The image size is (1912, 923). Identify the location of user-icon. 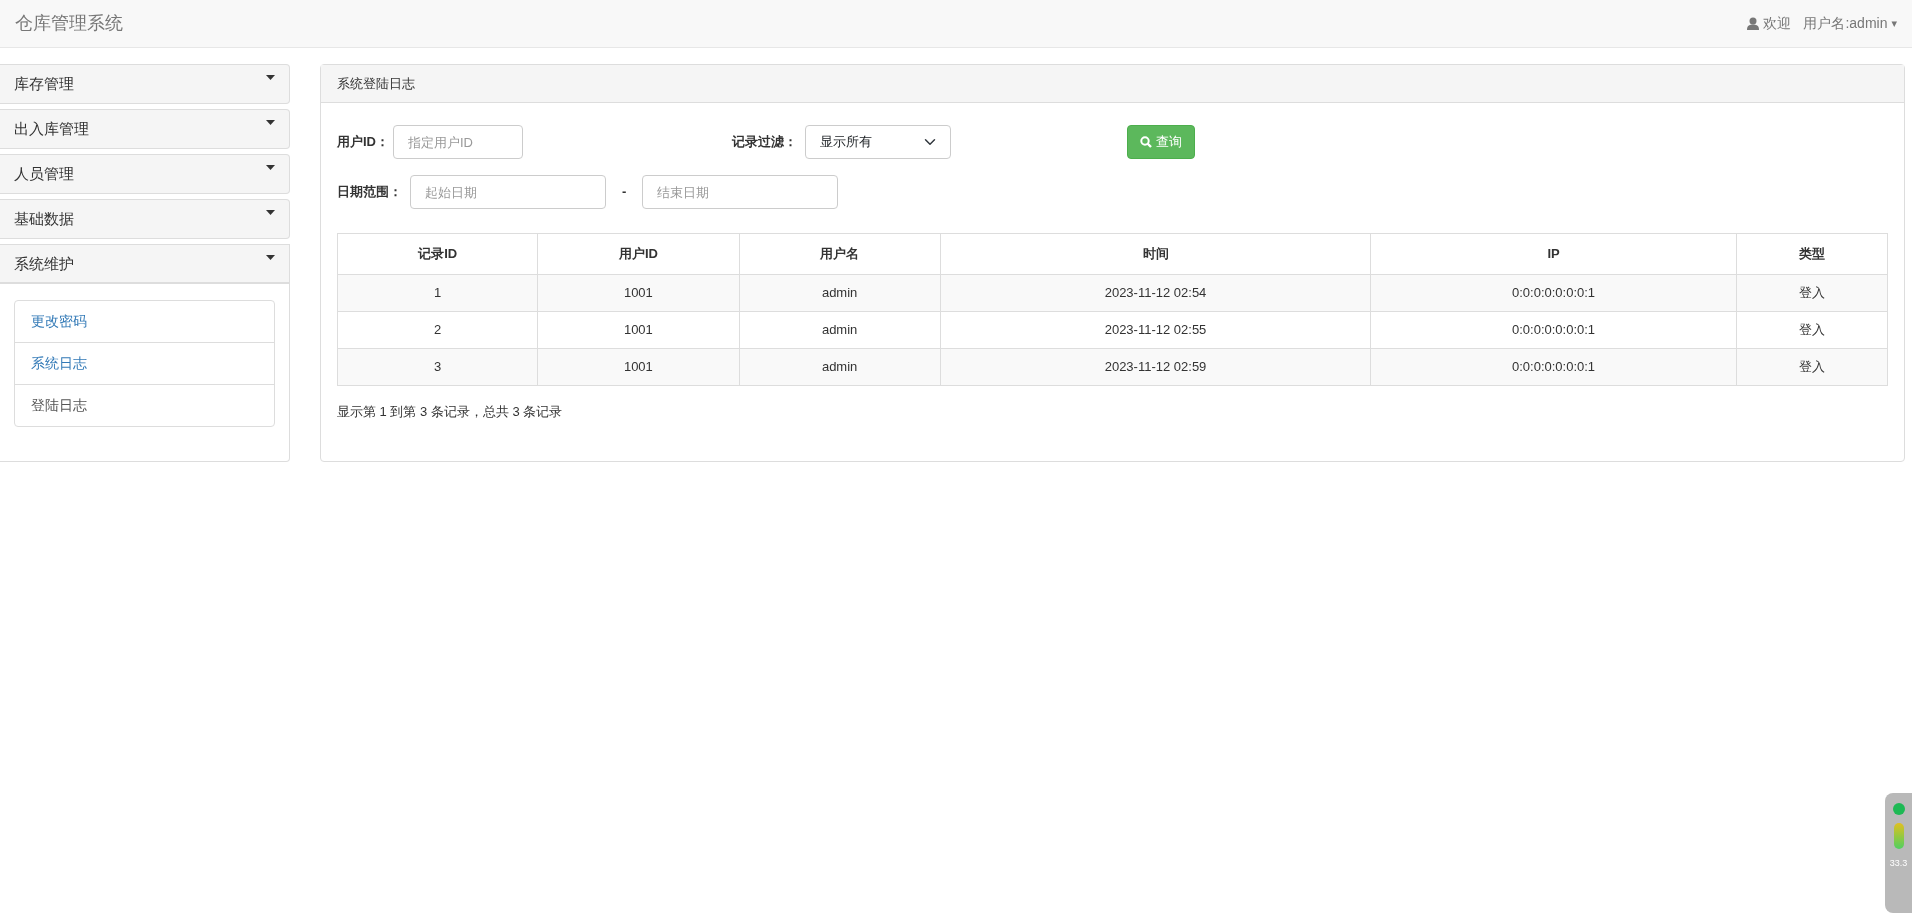
(1753, 23).